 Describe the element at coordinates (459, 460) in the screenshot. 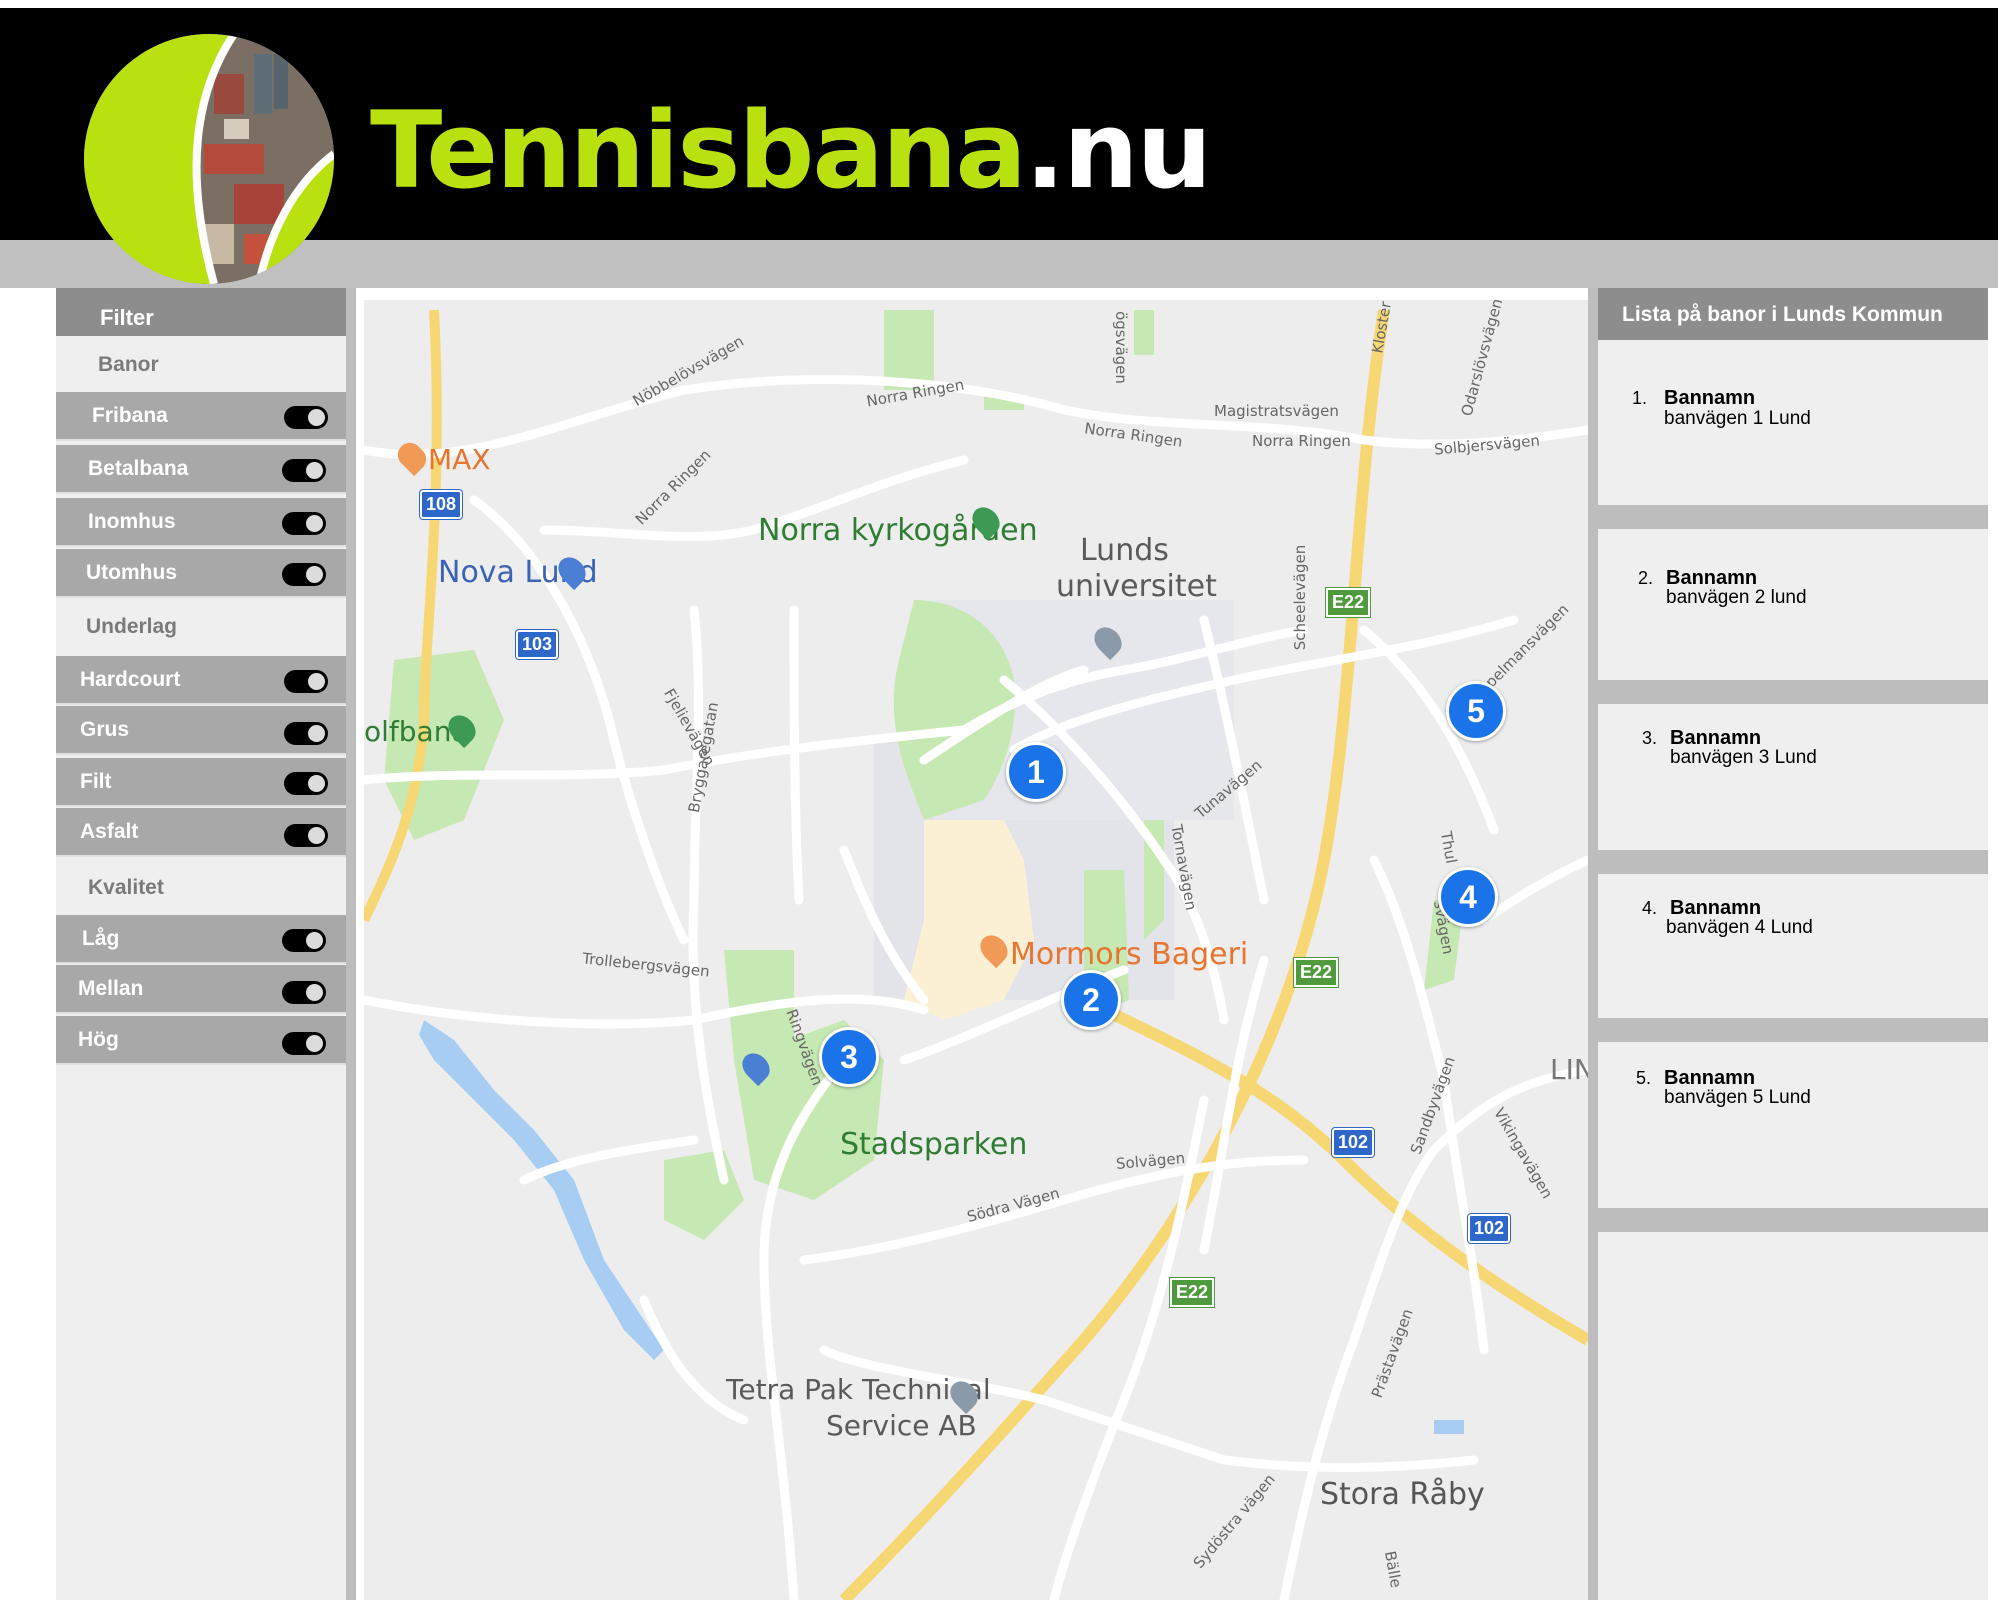

I see `poi-label-max: MAX` at that location.